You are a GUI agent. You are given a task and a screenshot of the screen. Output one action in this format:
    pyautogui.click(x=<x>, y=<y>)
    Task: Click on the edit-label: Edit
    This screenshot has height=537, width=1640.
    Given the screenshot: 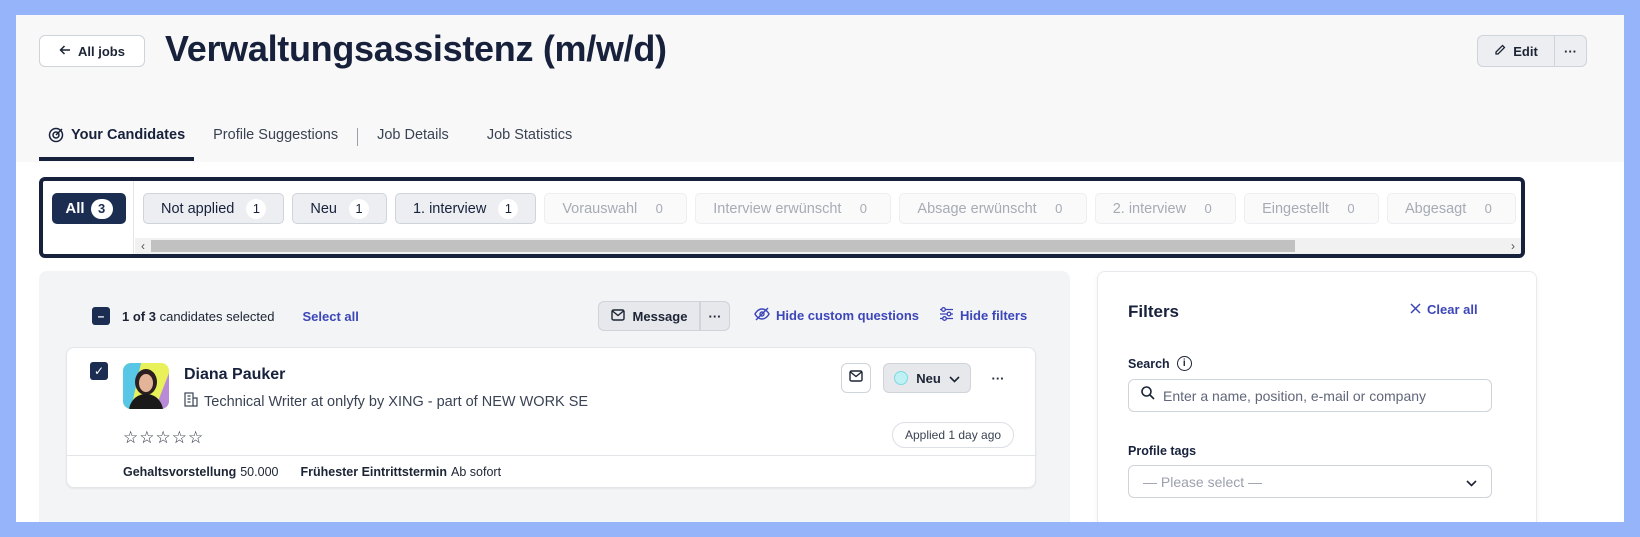 What is the action you would take?
    pyautogui.click(x=1525, y=51)
    